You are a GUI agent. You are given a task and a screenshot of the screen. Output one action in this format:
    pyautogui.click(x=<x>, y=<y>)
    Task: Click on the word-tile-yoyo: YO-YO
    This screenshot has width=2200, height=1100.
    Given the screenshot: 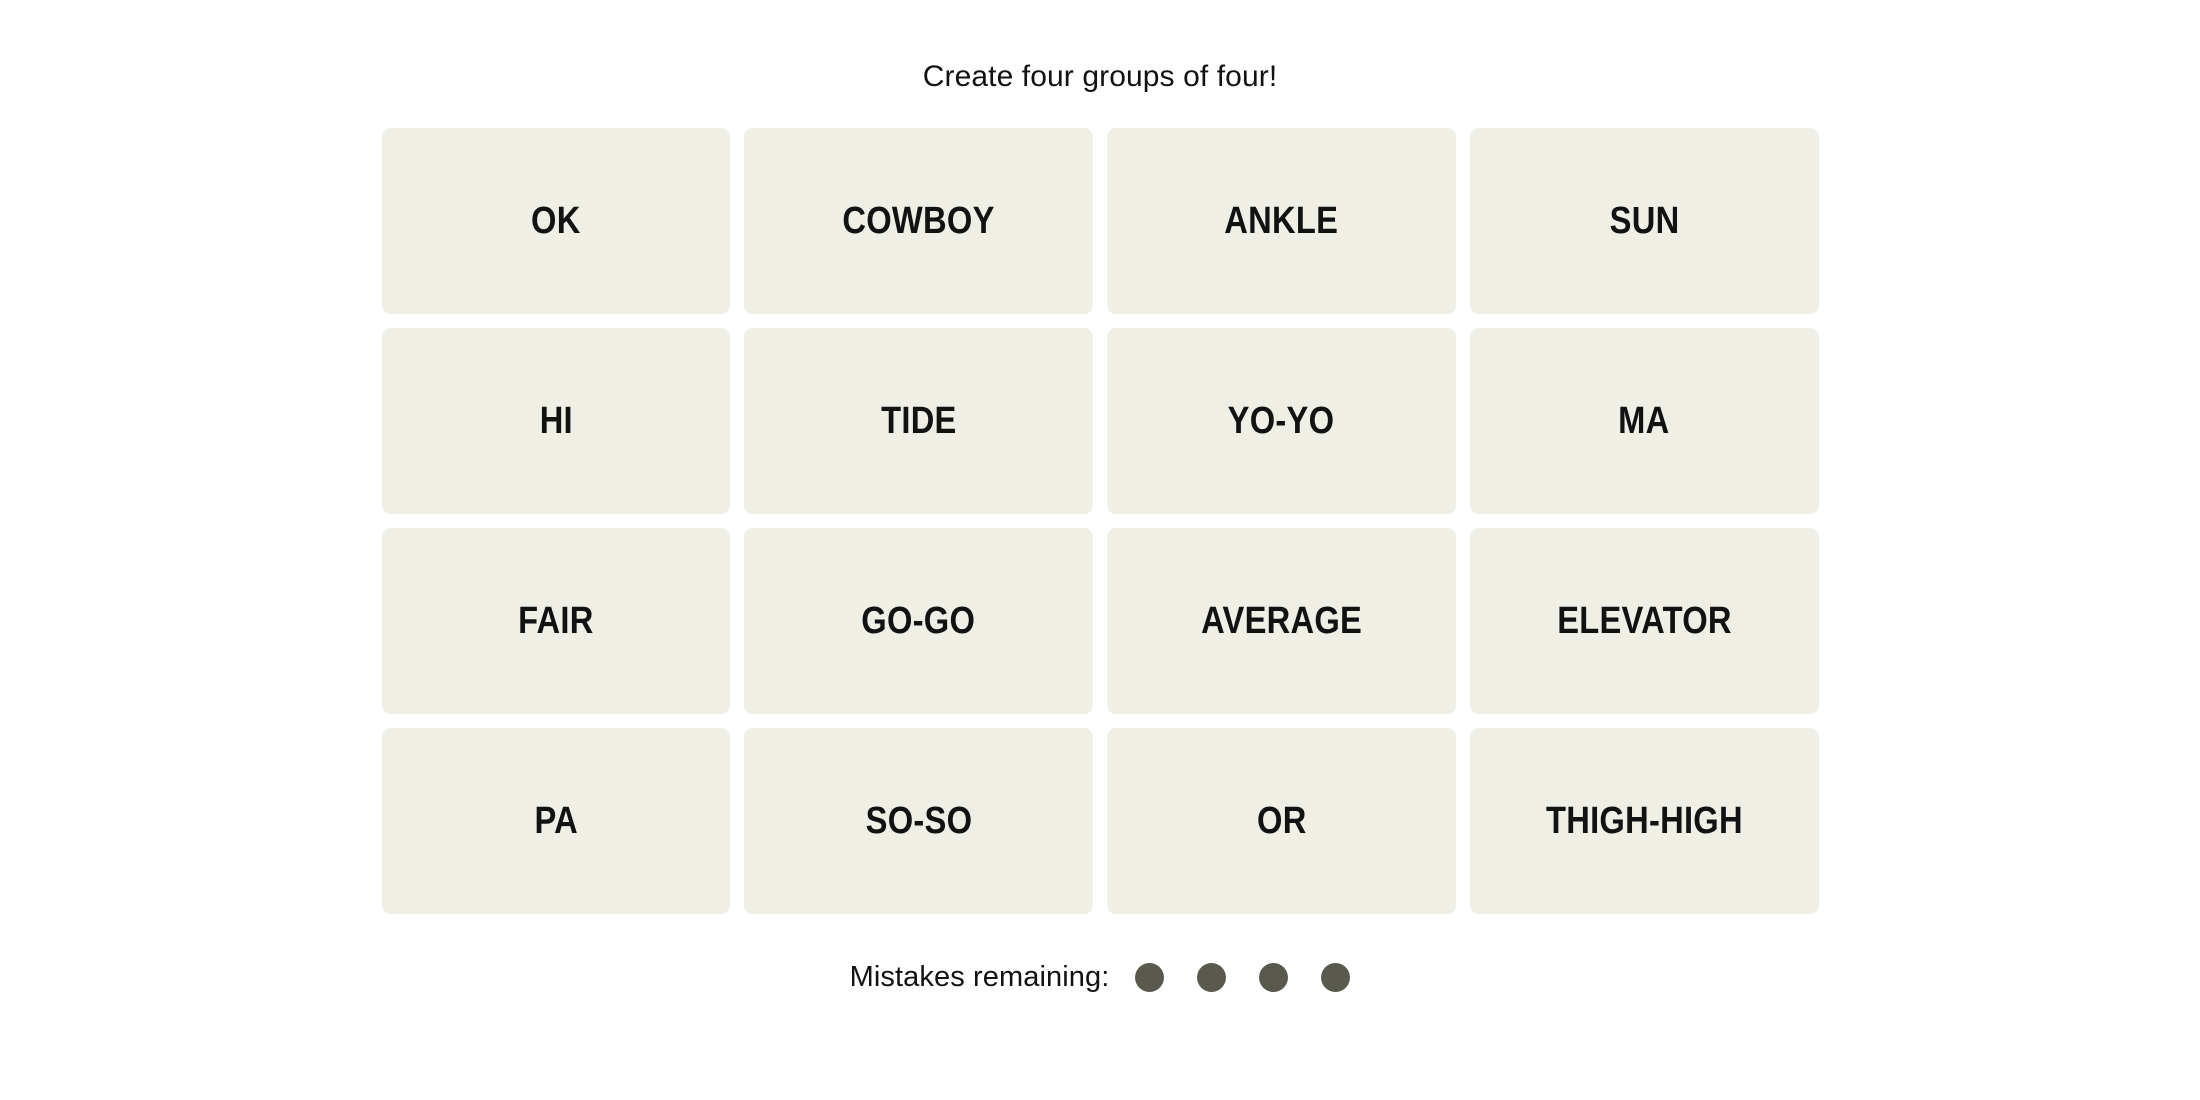 What is the action you would take?
    pyautogui.click(x=1281, y=421)
    